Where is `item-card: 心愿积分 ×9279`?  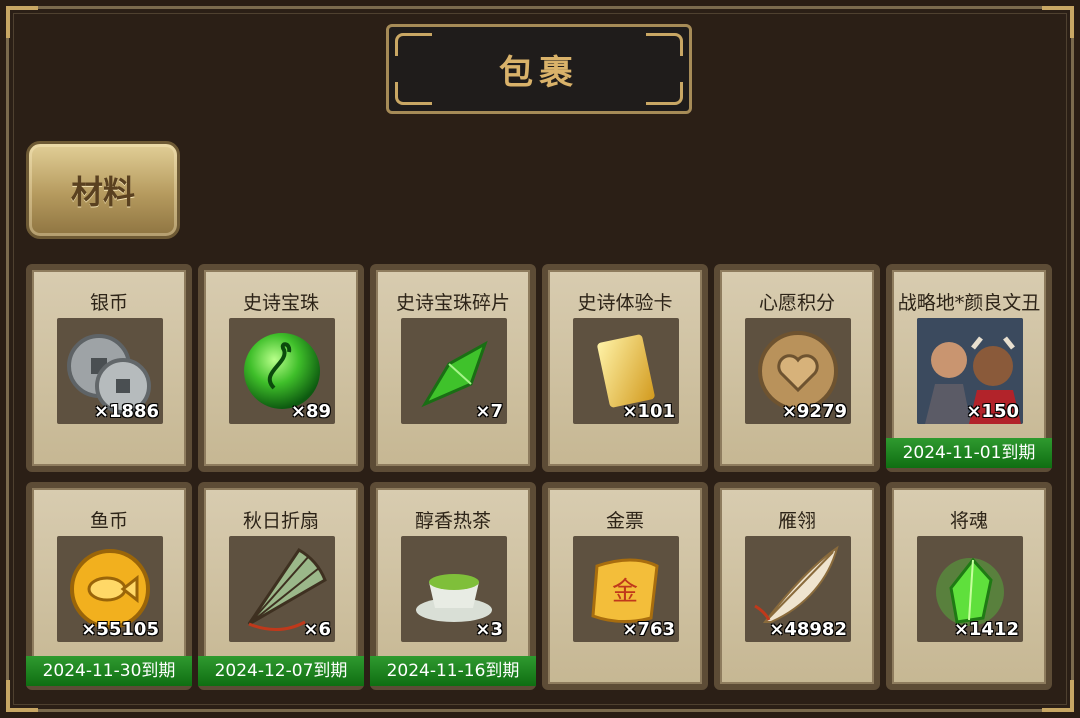
item-card: 心愿积分 ×9279 is located at coordinates (797, 368).